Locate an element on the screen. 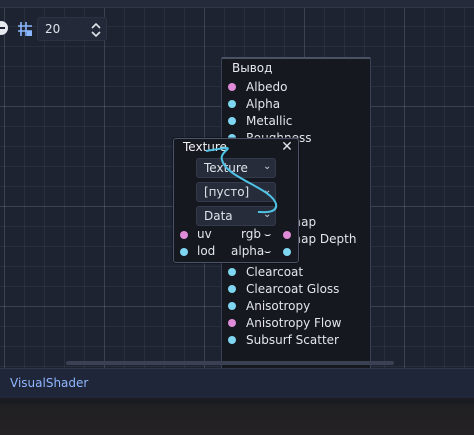 The height and width of the screenshot is (435, 474). spin-arrows-icon is located at coordinates (96, 30).